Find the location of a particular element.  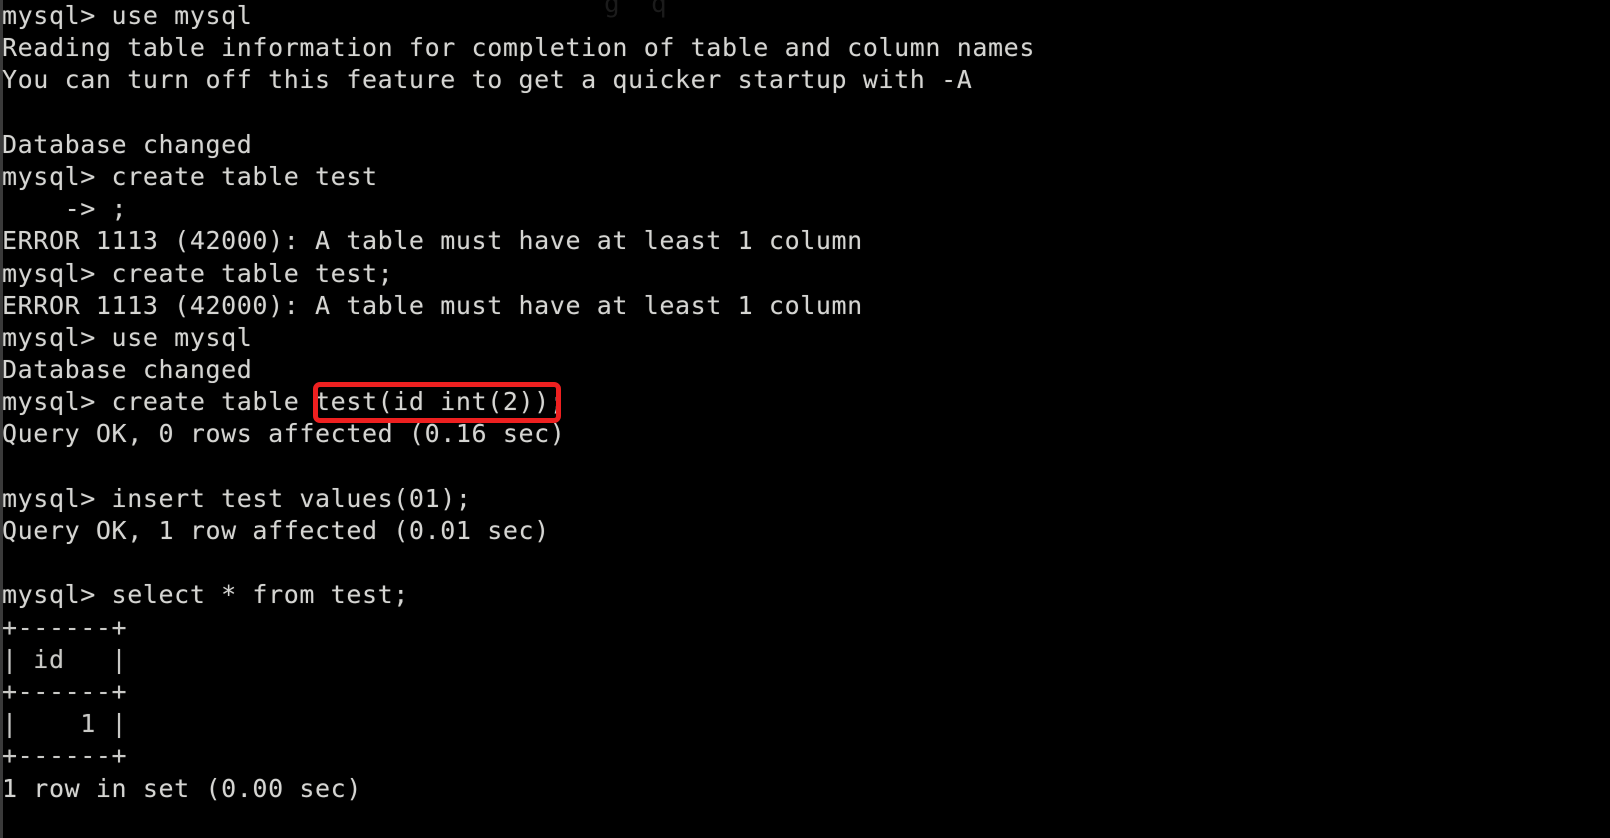

console-line: mysql> select * from test; is located at coordinates (205, 595).